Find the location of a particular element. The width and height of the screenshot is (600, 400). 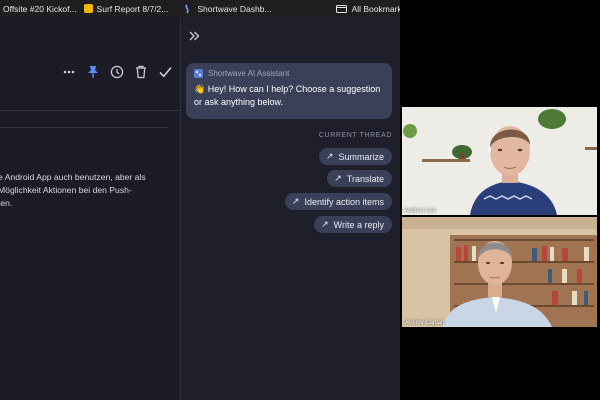

trash-icon is located at coordinates (141, 72).